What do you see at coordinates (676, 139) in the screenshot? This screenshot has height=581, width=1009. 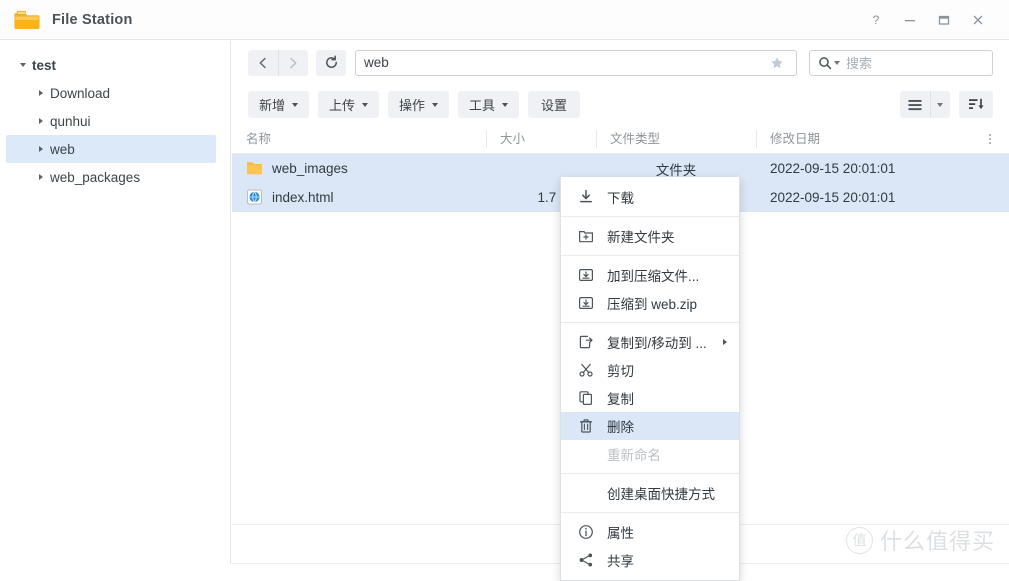 I see `column-header-type: 文件类型` at bounding box center [676, 139].